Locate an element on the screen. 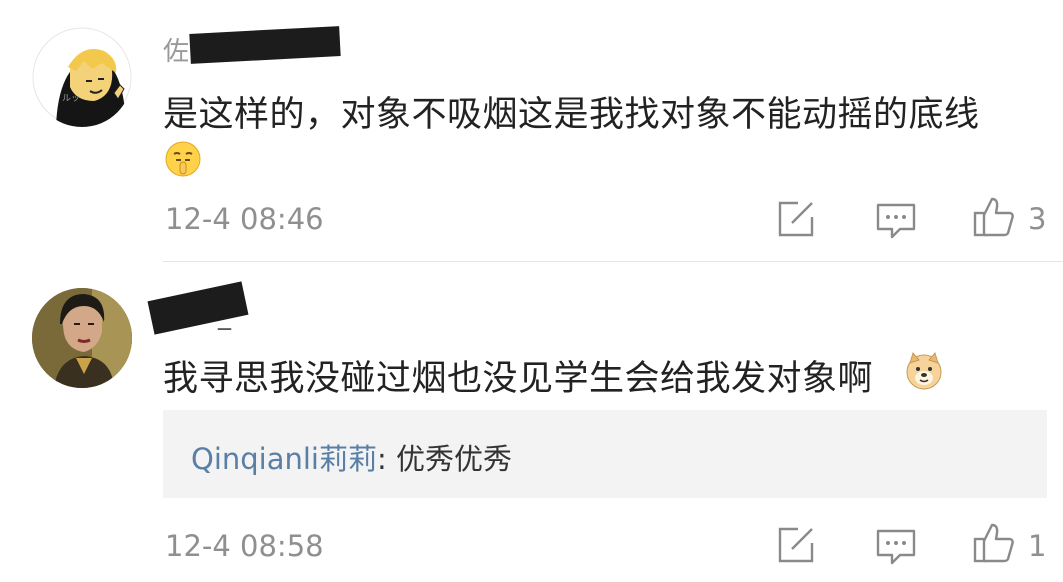  username: _ is located at coordinates (224, 316).